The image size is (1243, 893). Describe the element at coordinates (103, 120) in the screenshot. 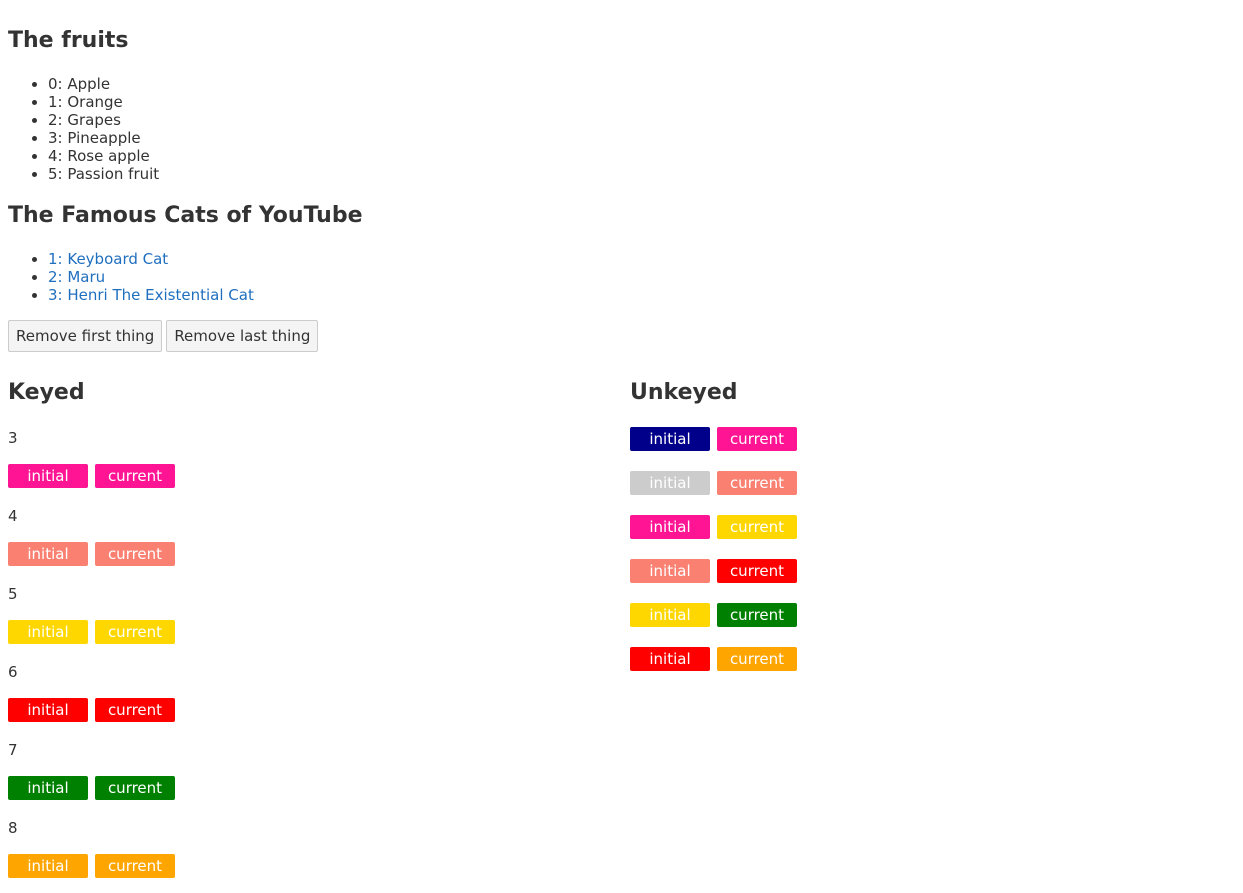

I see `fruit-list-item: 2: Grapes` at that location.